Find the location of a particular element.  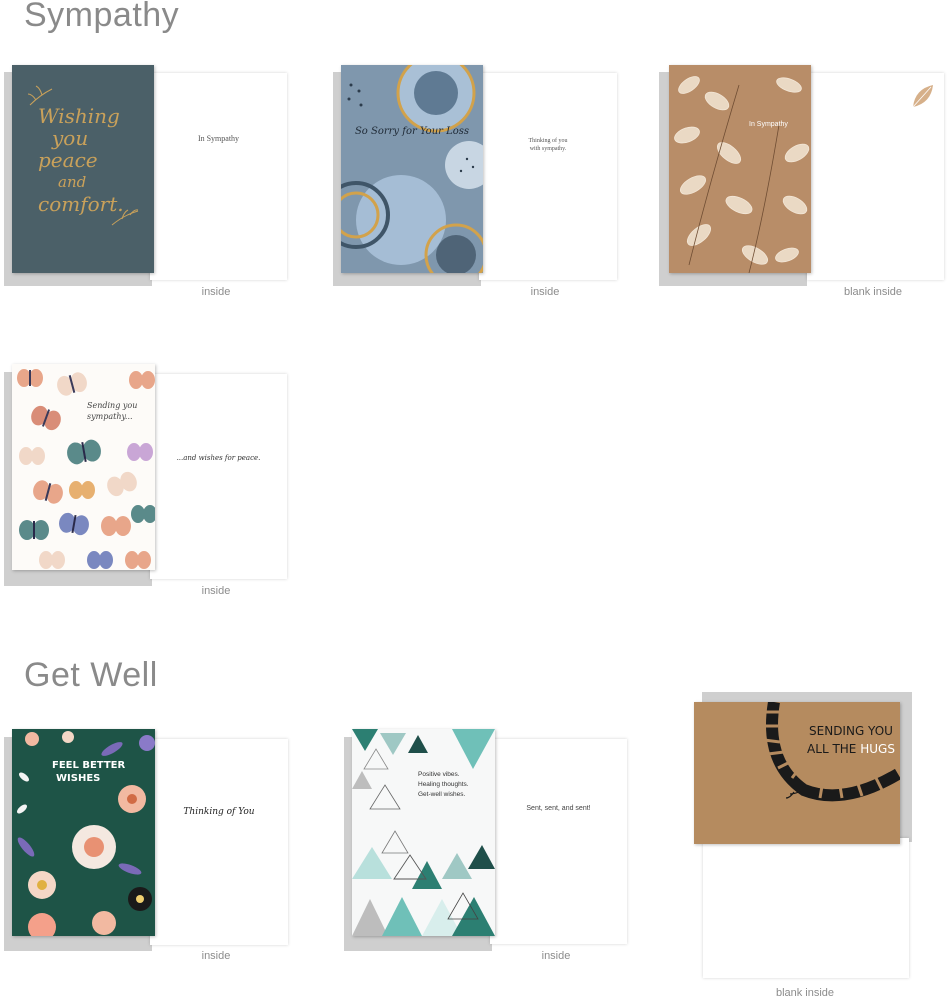

front-line-1: Sending you is located at coordinates (112, 405).